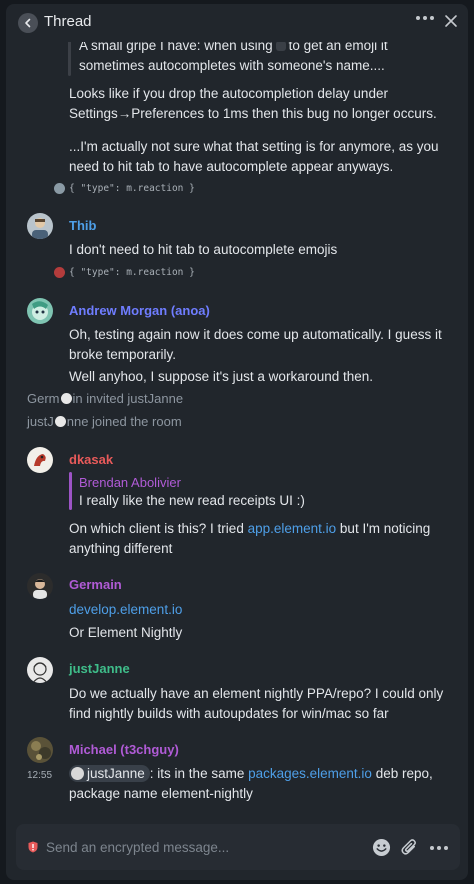 This screenshot has height=884, width=474. I want to click on message-text: Or Element Nightly, so click(126, 632).